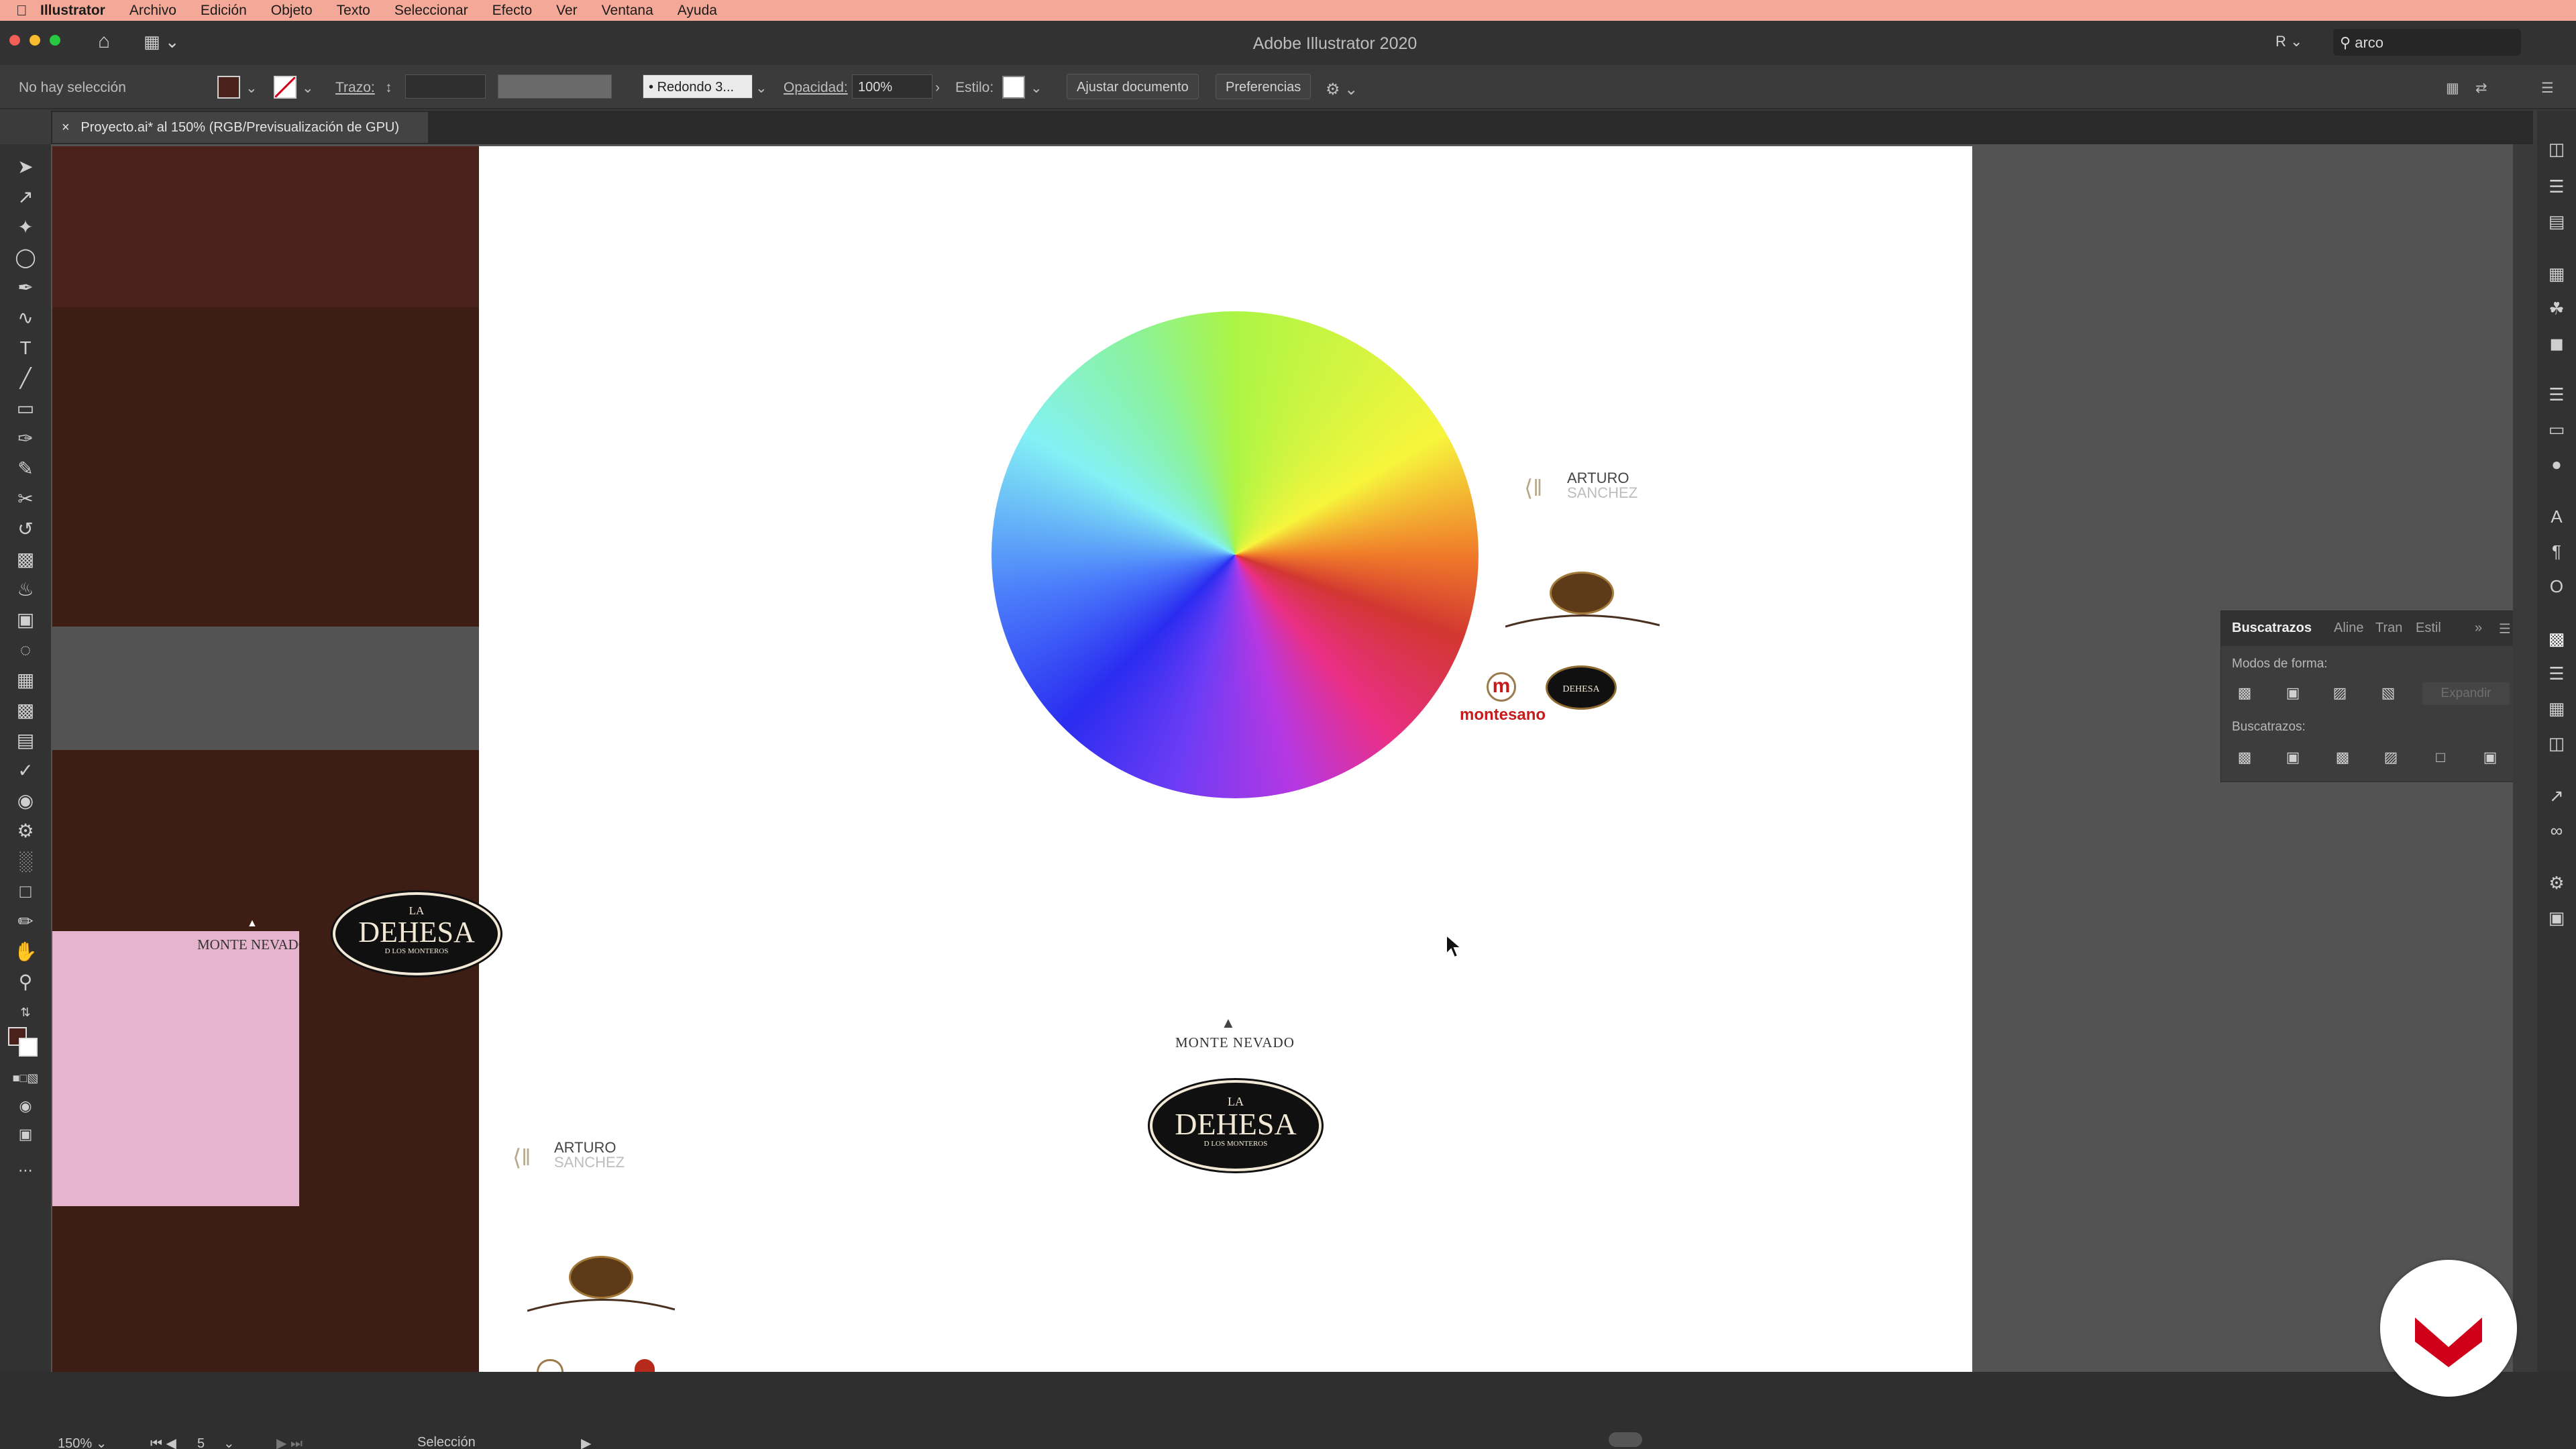 The height and width of the screenshot is (1449, 2576). Describe the element at coordinates (2288, 41) in the screenshot. I see `workspace-dropdown: R ⌄` at that location.